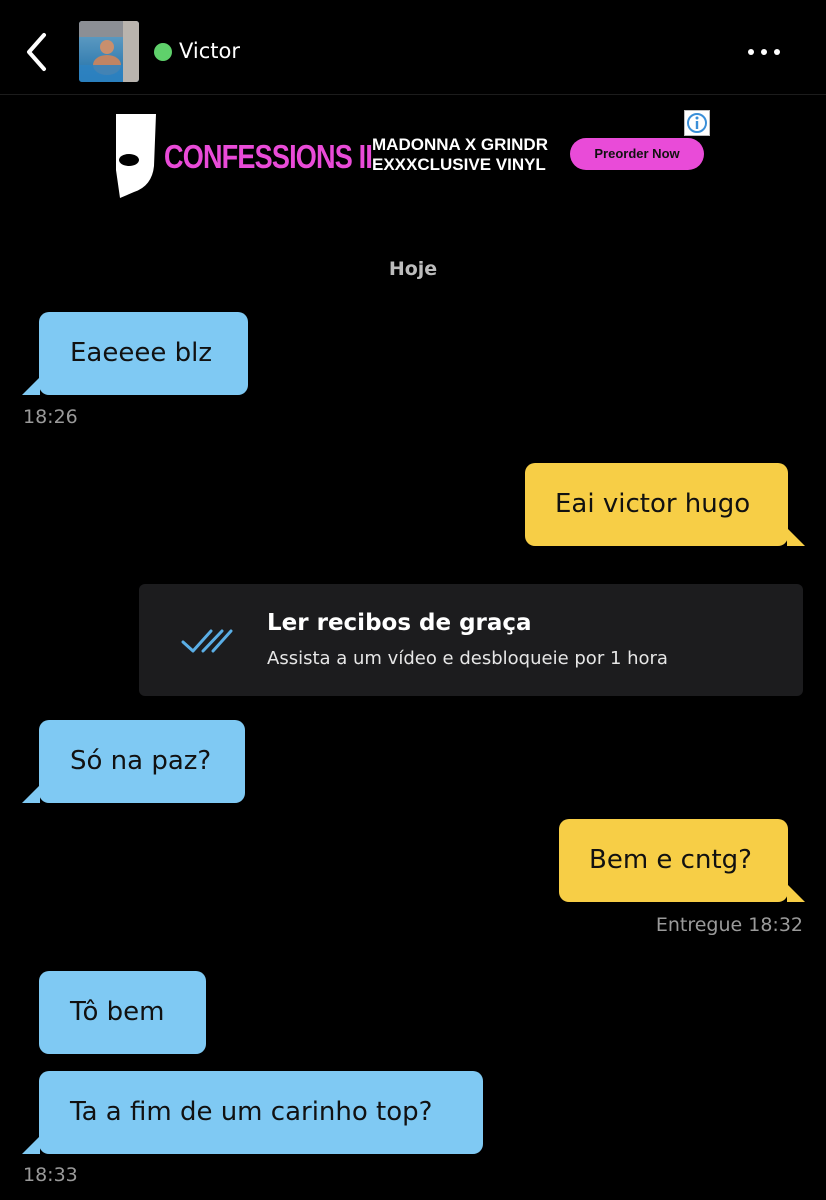 The image size is (826, 1200). I want to click on ad-subtitle-line1: MADONNA X GRINDR, so click(460, 144).